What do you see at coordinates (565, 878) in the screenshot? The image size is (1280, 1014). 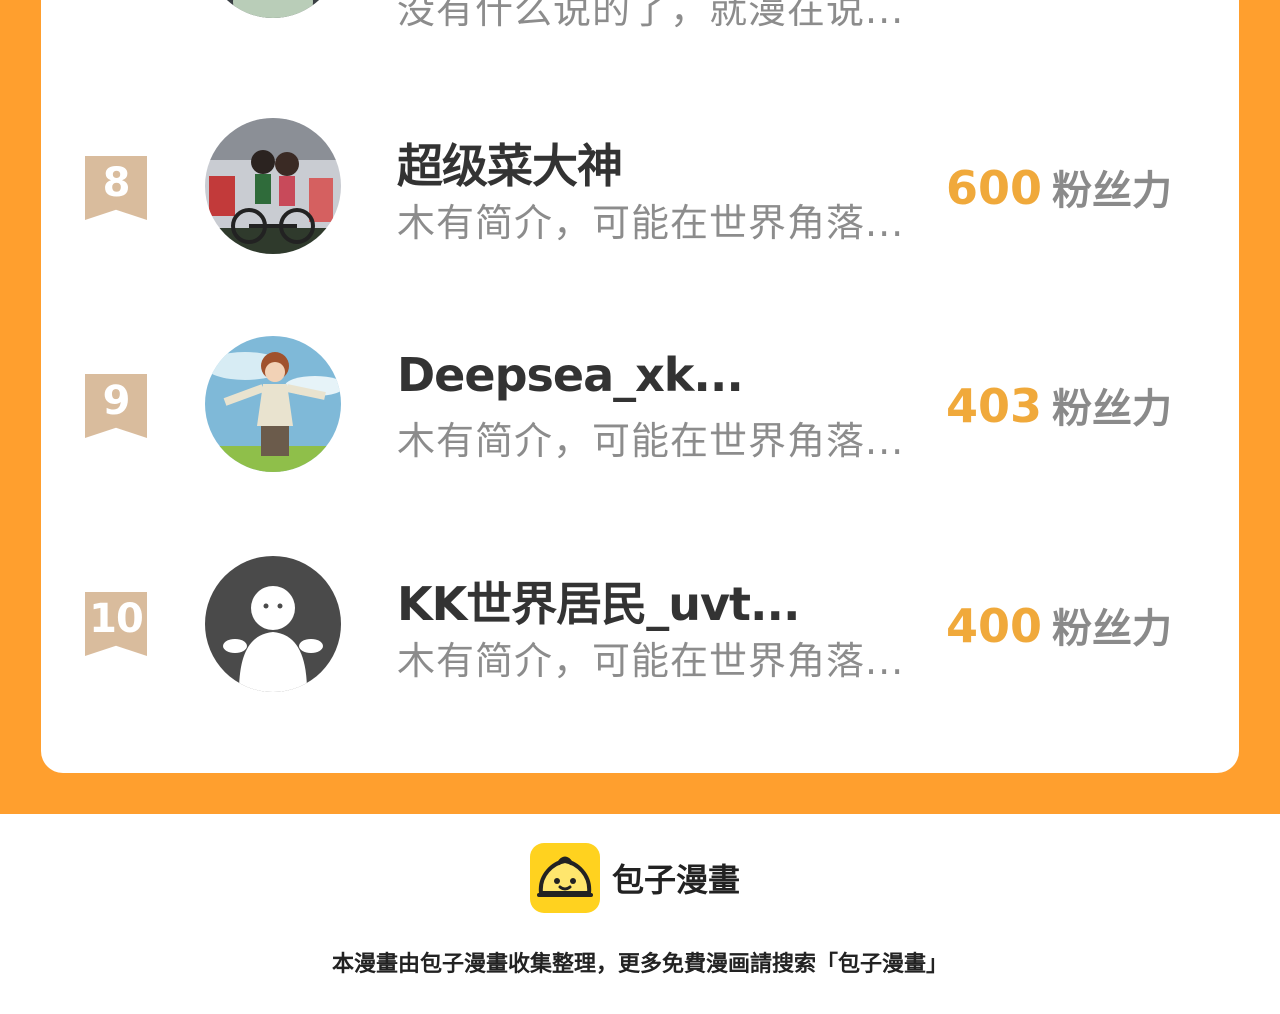 I see `bun-logo-icon` at bounding box center [565, 878].